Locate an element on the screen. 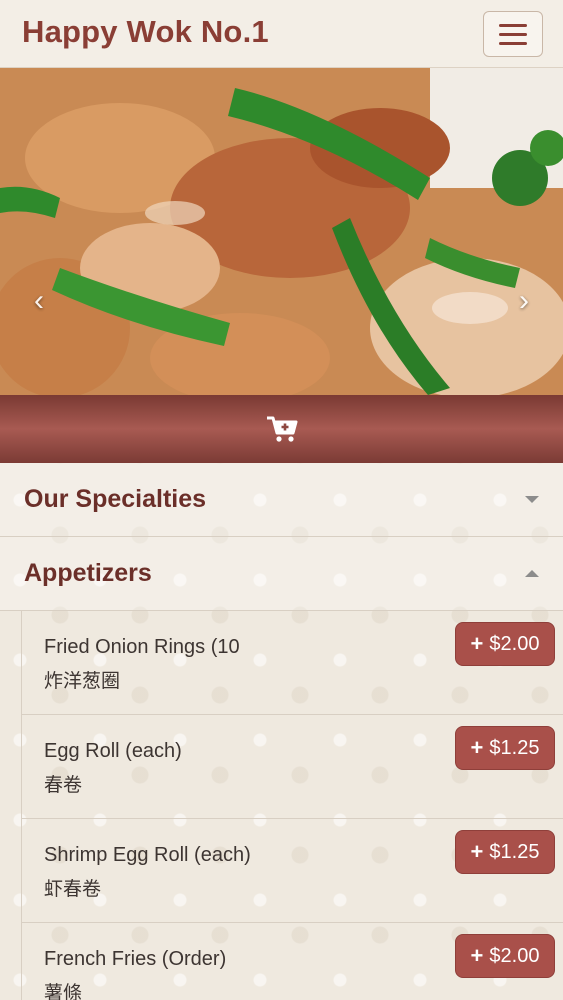 This screenshot has width=563, height=1000. item-name-chinese: 炸洋葱圈 is located at coordinates (82, 681).